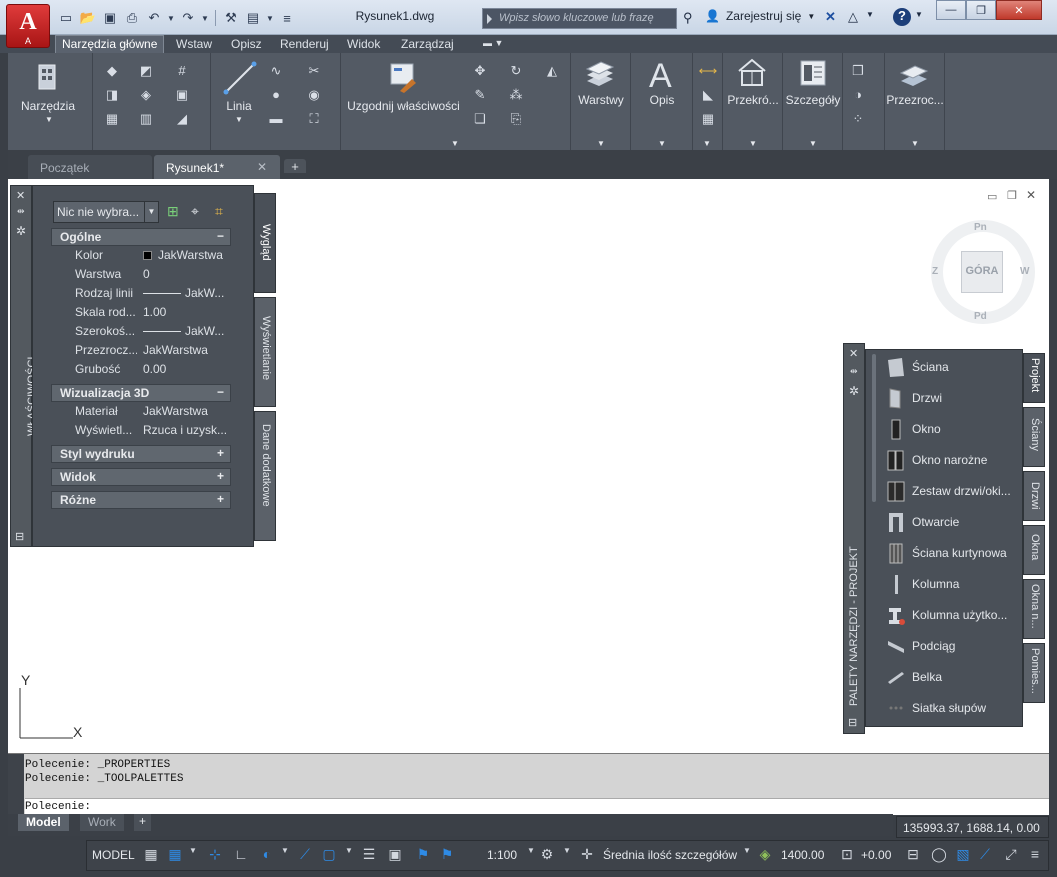  What do you see at coordinates (154, 18) in the screenshot?
I see `undo-icon: ↶` at bounding box center [154, 18].